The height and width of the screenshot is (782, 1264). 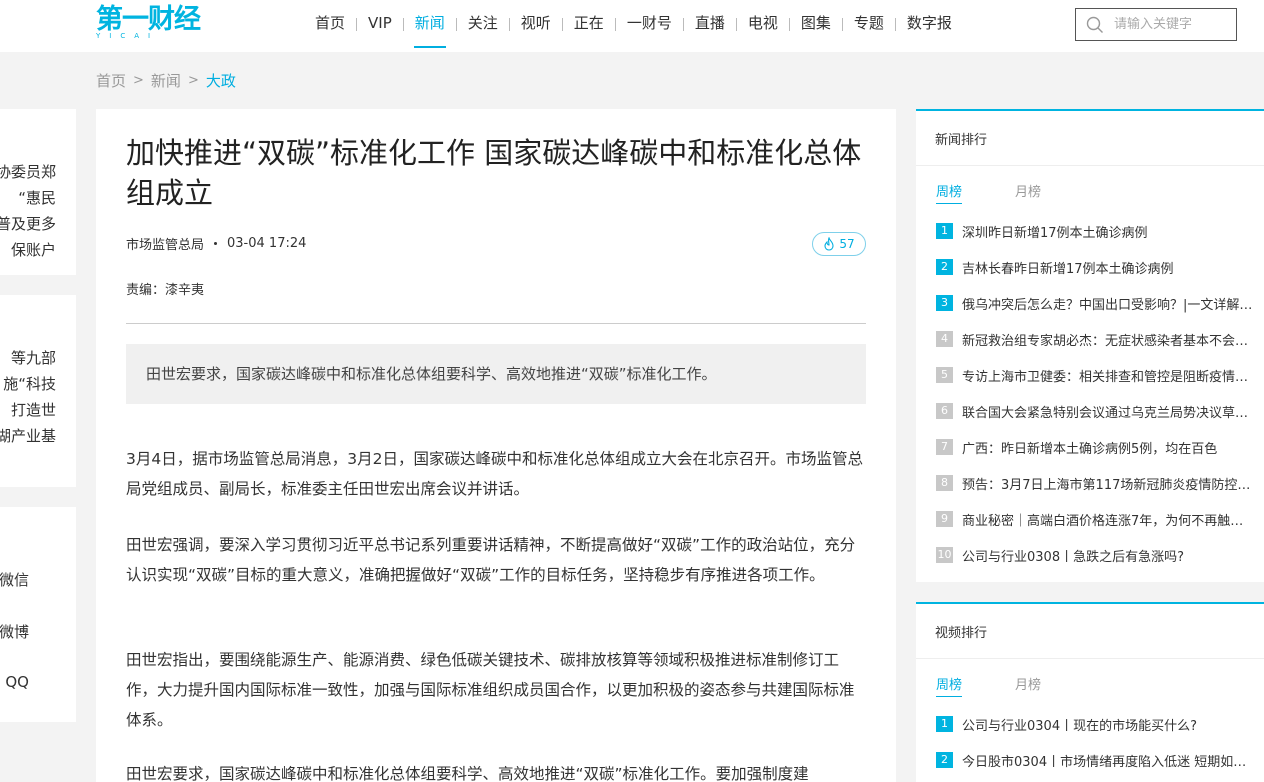 I want to click on article-editor: 责编：漆辛夷, so click(x=165, y=290).